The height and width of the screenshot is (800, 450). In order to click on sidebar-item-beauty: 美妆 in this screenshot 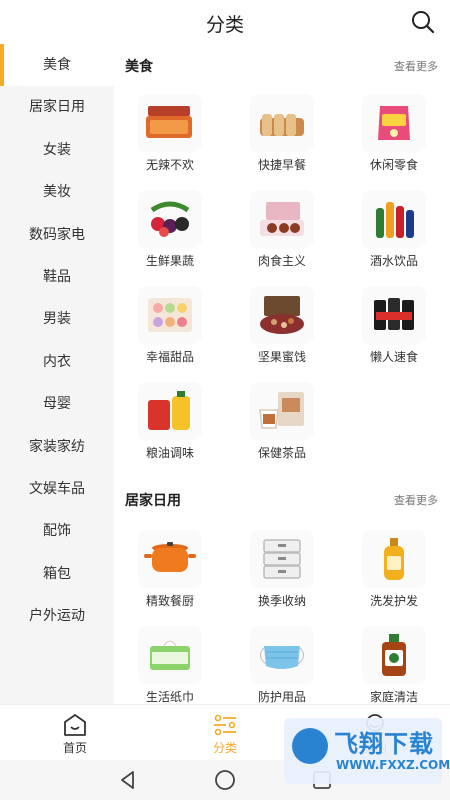, I will do `click(57, 192)`.